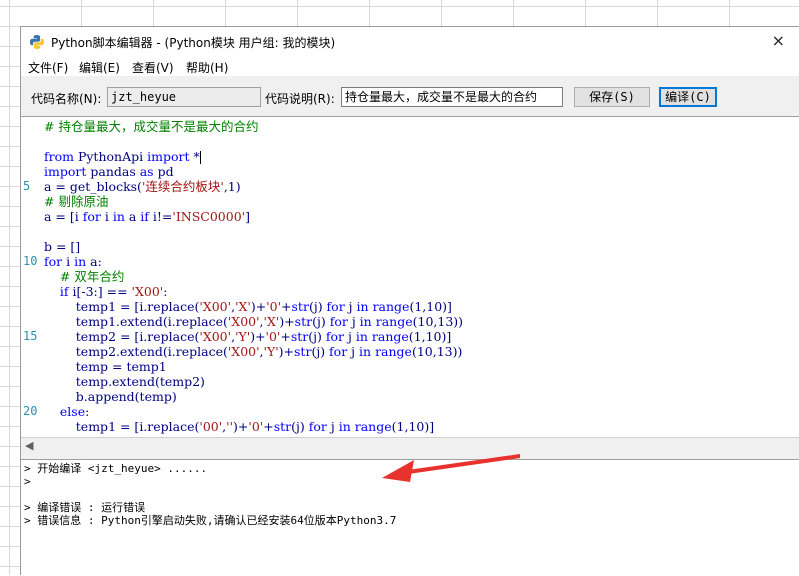  I want to click on code-line: import pandas as pd, so click(109, 171).